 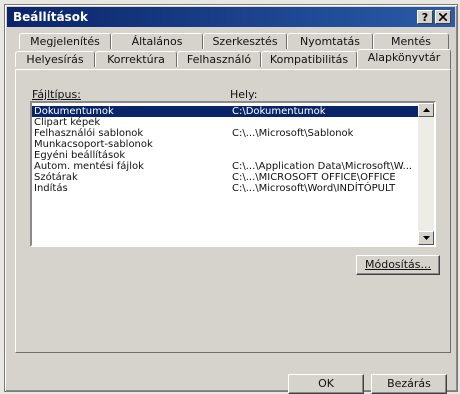 I want to click on tab-label: Általános, so click(x=157, y=41).